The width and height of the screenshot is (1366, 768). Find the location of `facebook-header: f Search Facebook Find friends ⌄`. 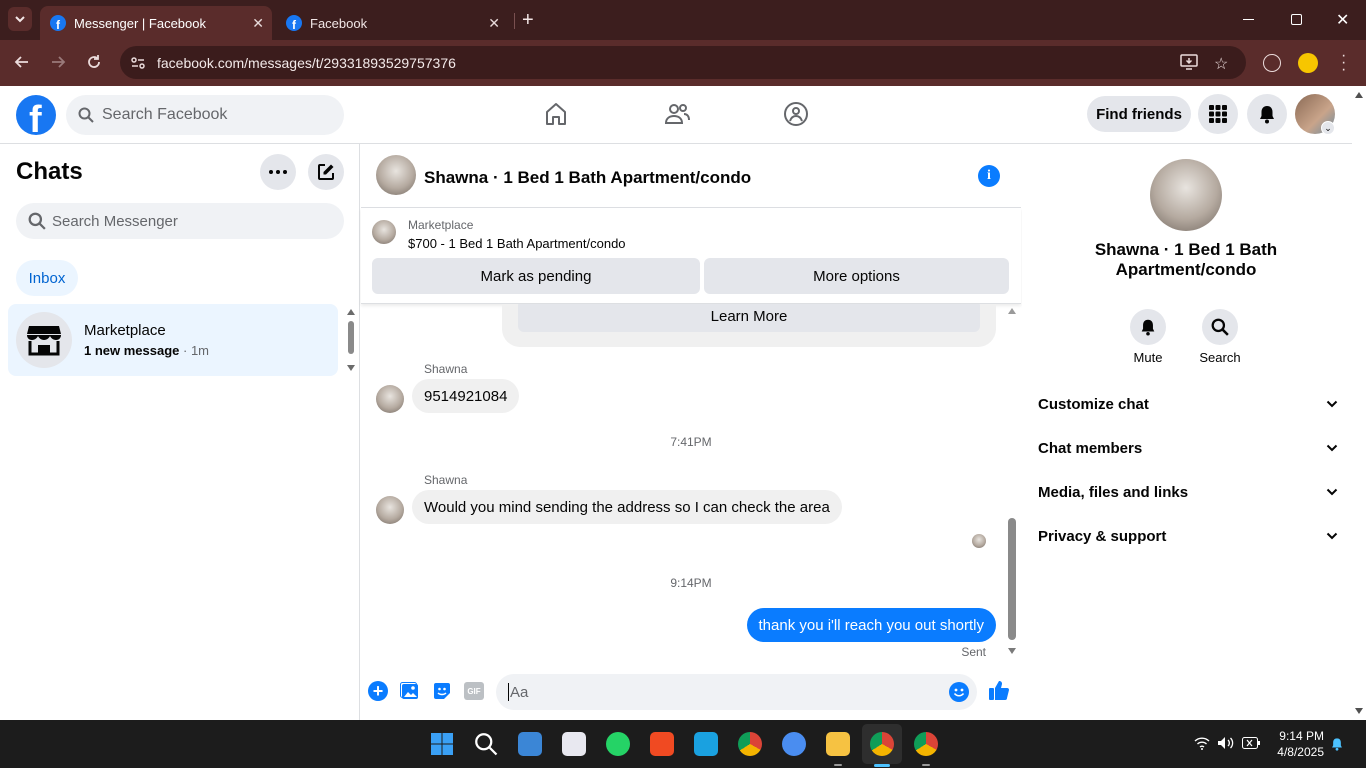

facebook-header: f Search Facebook Find friends ⌄ is located at coordinates (676, 115).